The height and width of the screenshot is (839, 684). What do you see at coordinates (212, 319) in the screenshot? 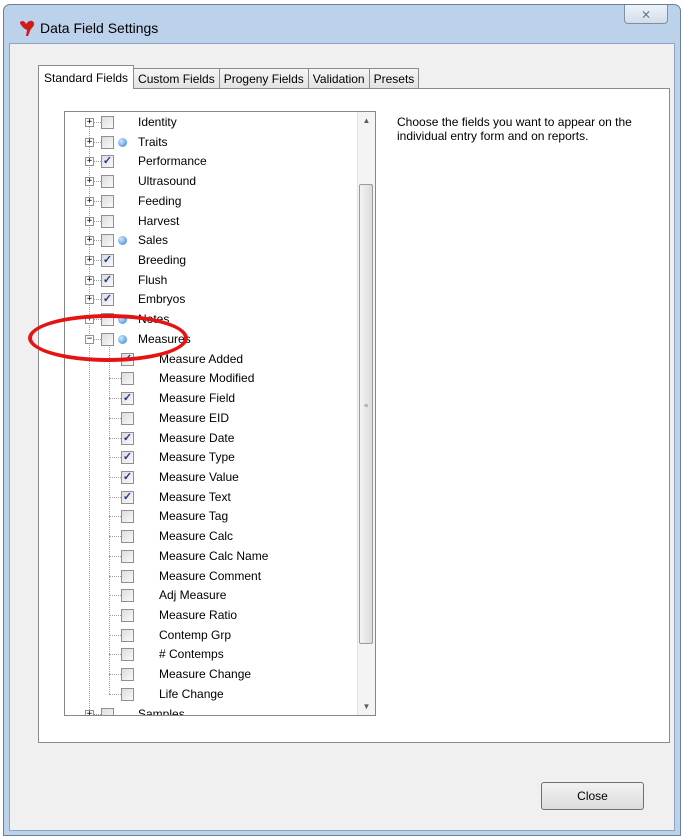
I see `tree-node: + Notes` at bounding box center [212, 319].